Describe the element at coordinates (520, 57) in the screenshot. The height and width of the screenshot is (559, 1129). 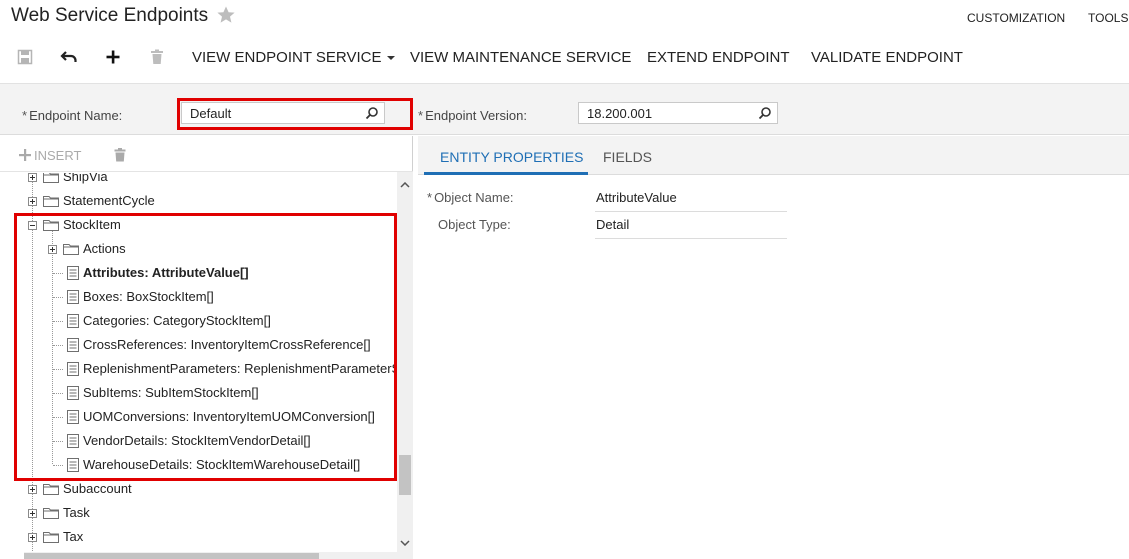
I see `view-maintenance-service-button: VIEW MAINTENANCE SERVICE` at that location.